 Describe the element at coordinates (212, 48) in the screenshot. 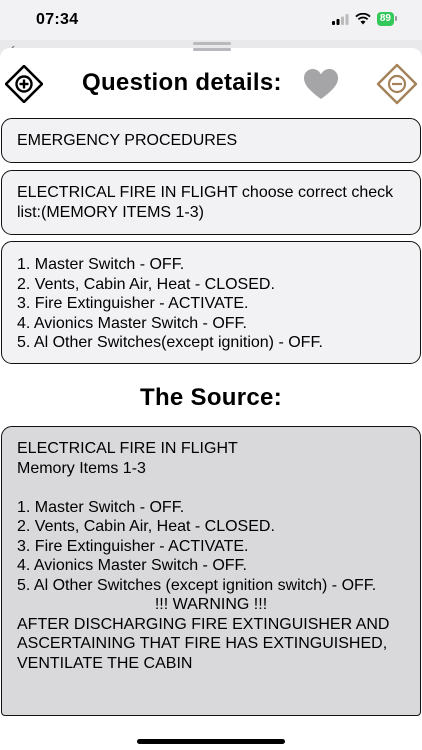

I see `sheet-grabber` at that location.